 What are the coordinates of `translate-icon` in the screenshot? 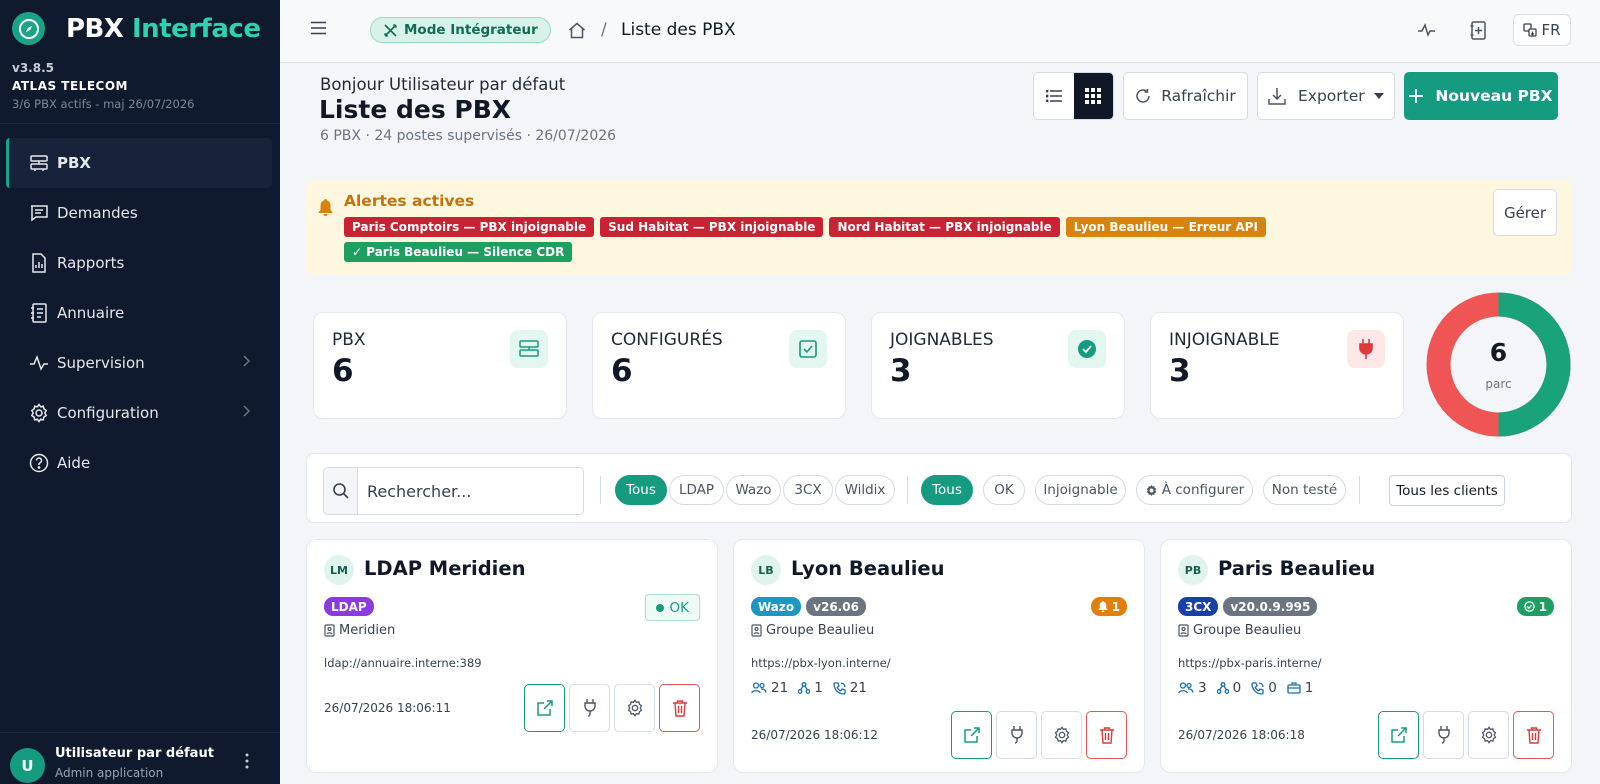 It's located at (1530, 30).